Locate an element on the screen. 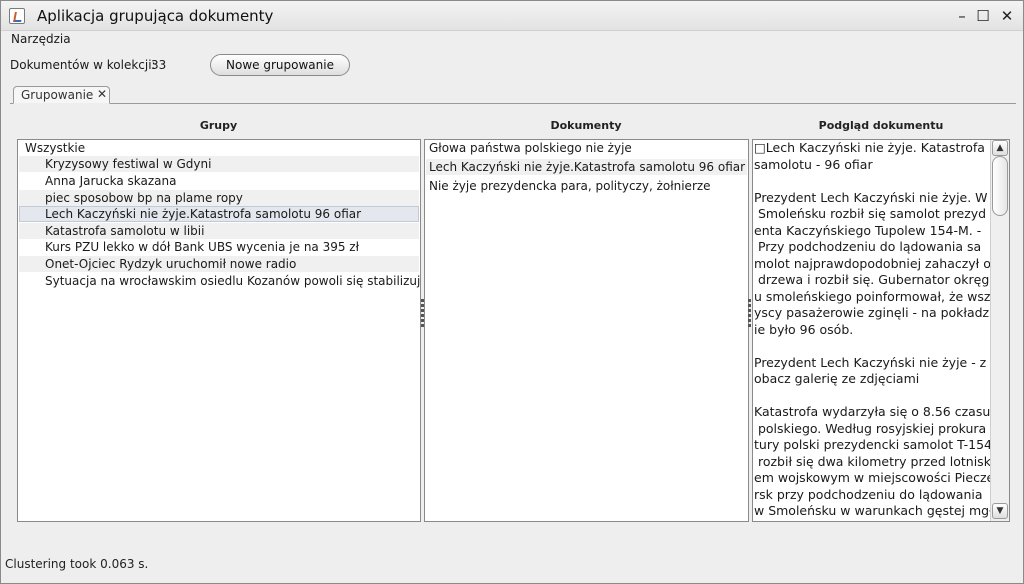 This screenshot has width=1024, height=584. maximize-icon: ☐ is located at coordinates (983, 16).